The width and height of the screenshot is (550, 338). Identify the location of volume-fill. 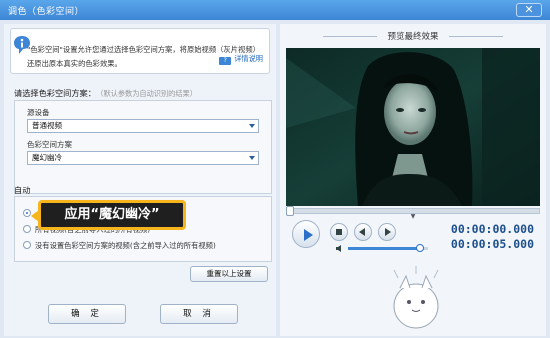
(384, 248).